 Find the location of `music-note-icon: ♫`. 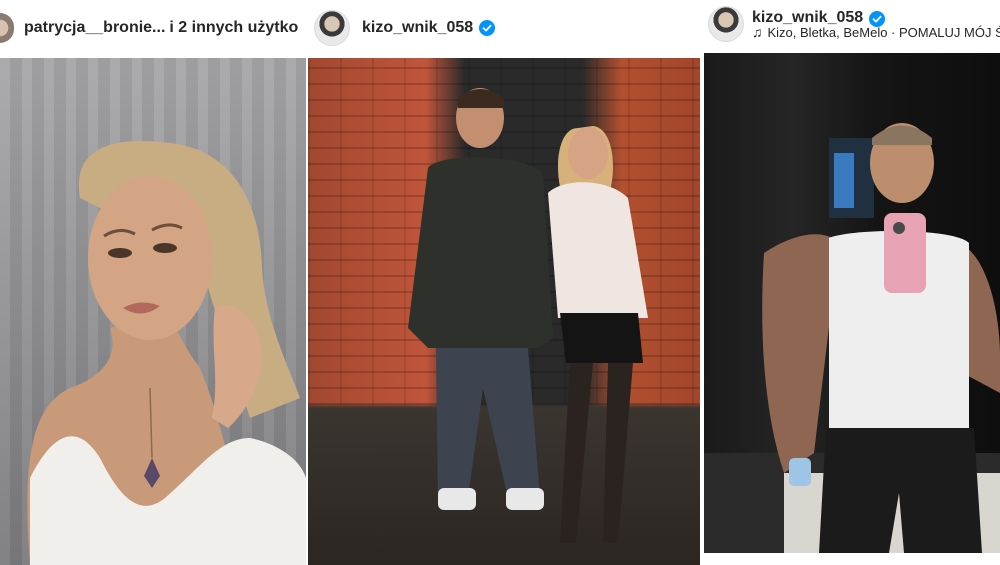

music-note-icon: ♫ is located at coordinates (757, 32).